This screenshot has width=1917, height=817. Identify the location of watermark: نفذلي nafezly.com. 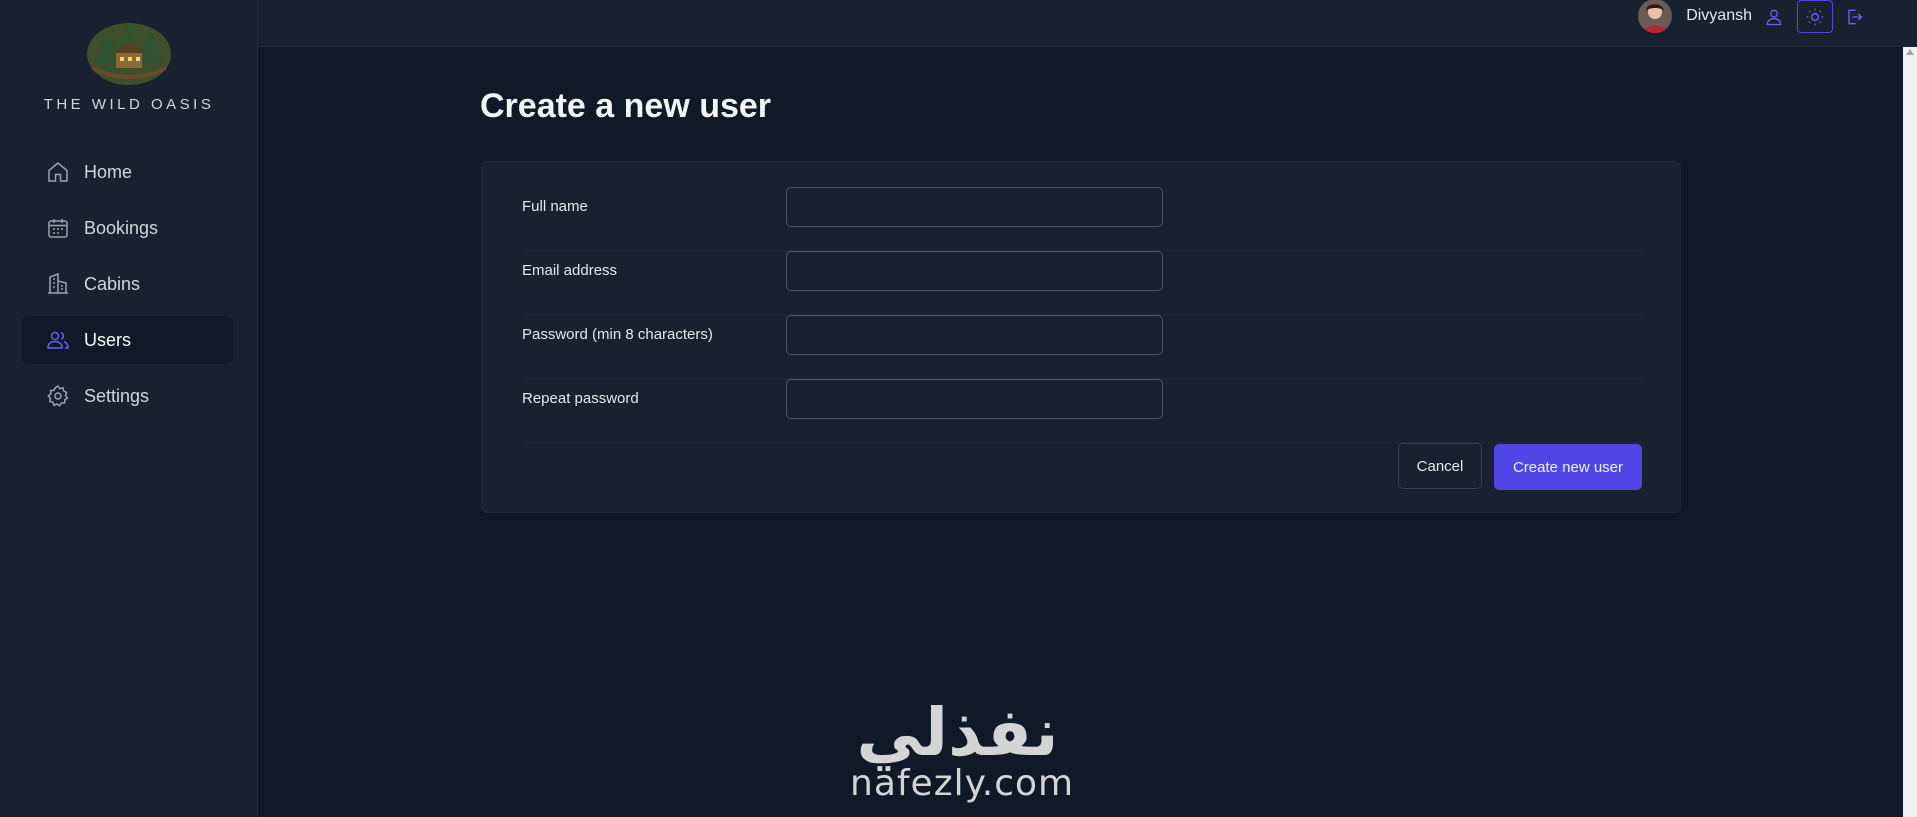
(962, 749).